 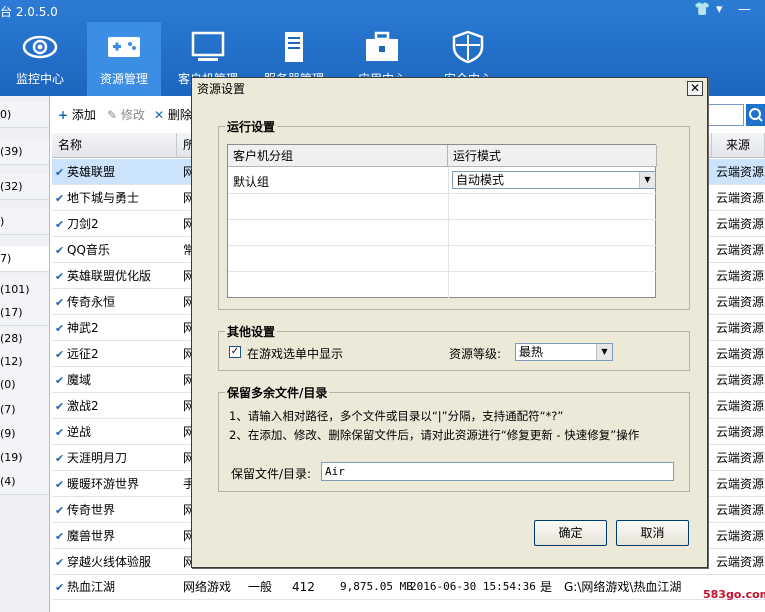 I want to click on menu-dropdown-icon: ▾, so click(x=719, y=9).